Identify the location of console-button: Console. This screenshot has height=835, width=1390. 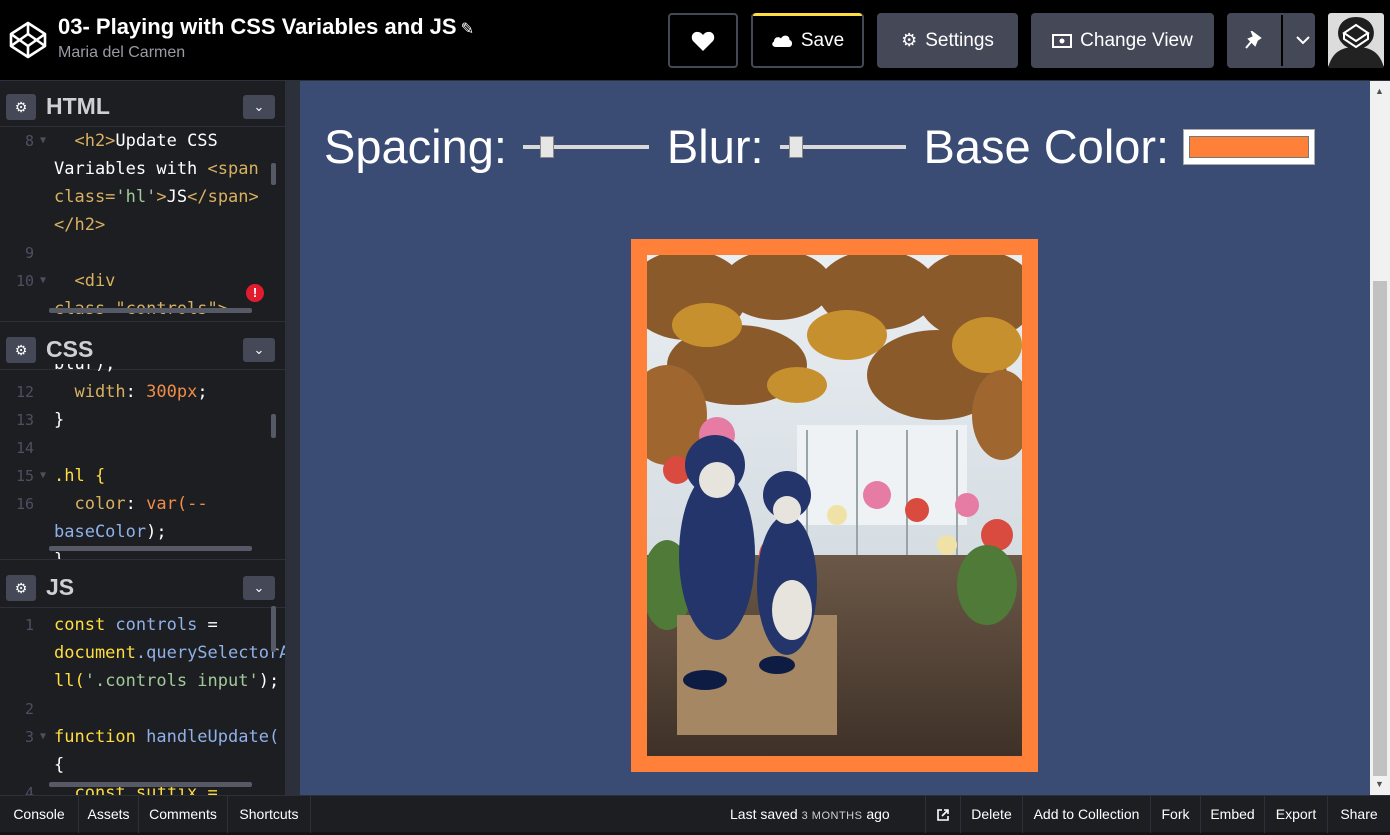
(39, 814).